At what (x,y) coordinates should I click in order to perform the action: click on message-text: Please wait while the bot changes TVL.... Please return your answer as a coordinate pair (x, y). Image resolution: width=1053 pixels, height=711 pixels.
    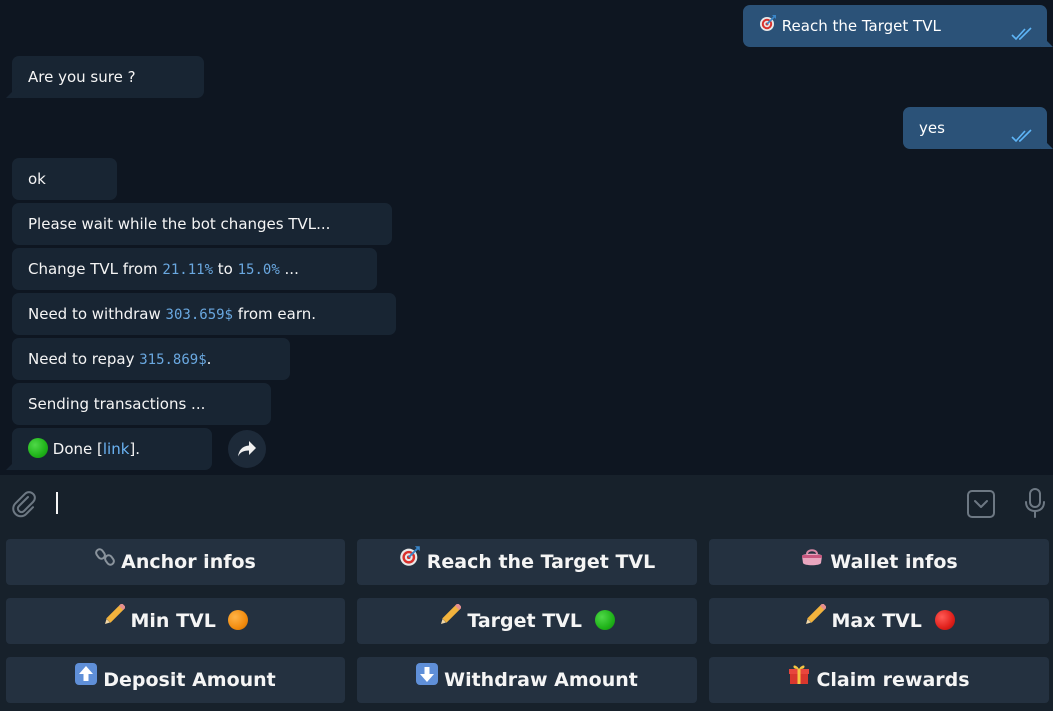
    Looking at the image, I should click on (179, 224).